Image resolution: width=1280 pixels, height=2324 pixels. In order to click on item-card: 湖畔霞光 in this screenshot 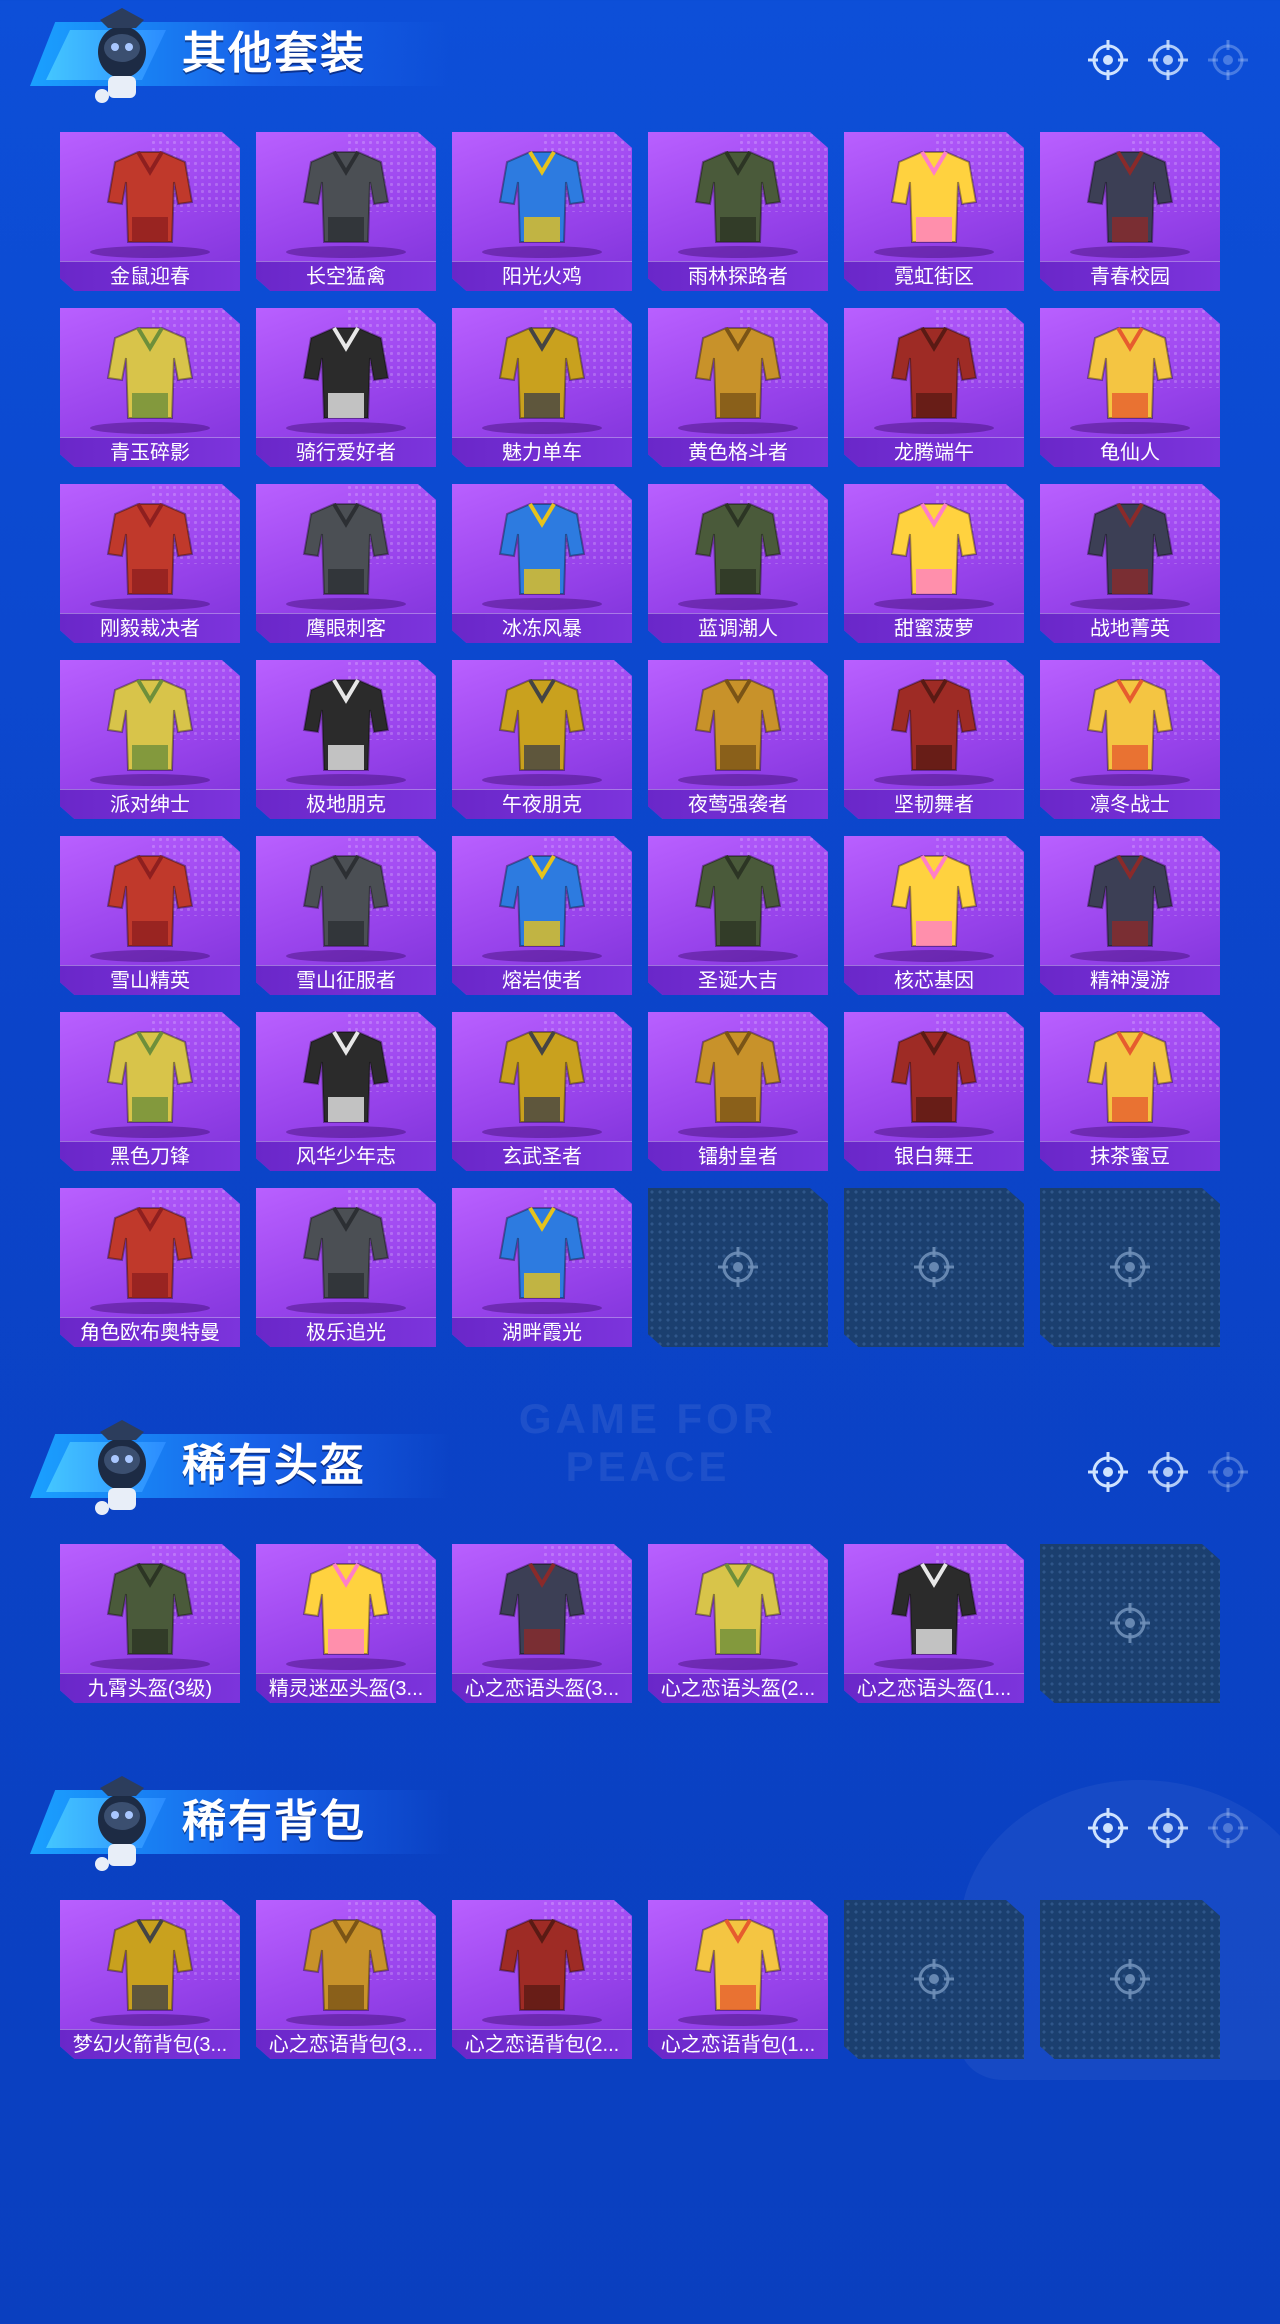, I will do `click(542, 1267)`.